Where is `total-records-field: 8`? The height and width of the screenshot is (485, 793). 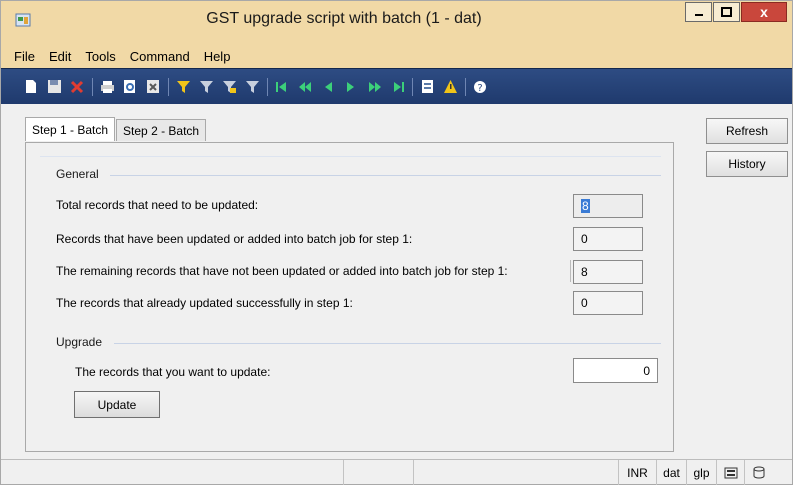
total-records-field: 8 is located at coordinates (608, 206).